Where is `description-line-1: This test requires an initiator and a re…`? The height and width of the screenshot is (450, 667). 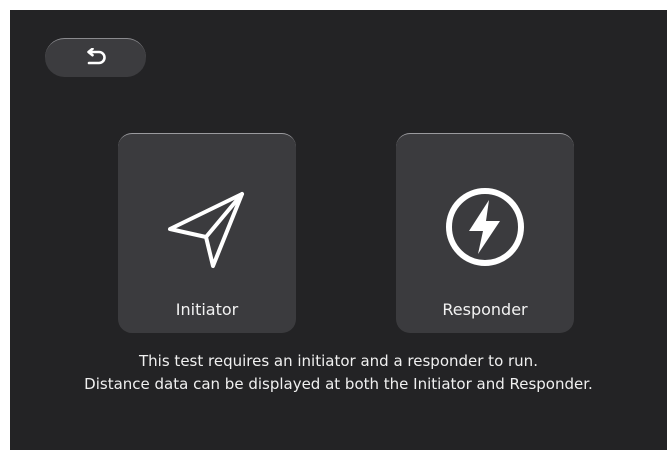
description-line-1: This test requires an initiator and a re… is located at coordinates (338, 361).